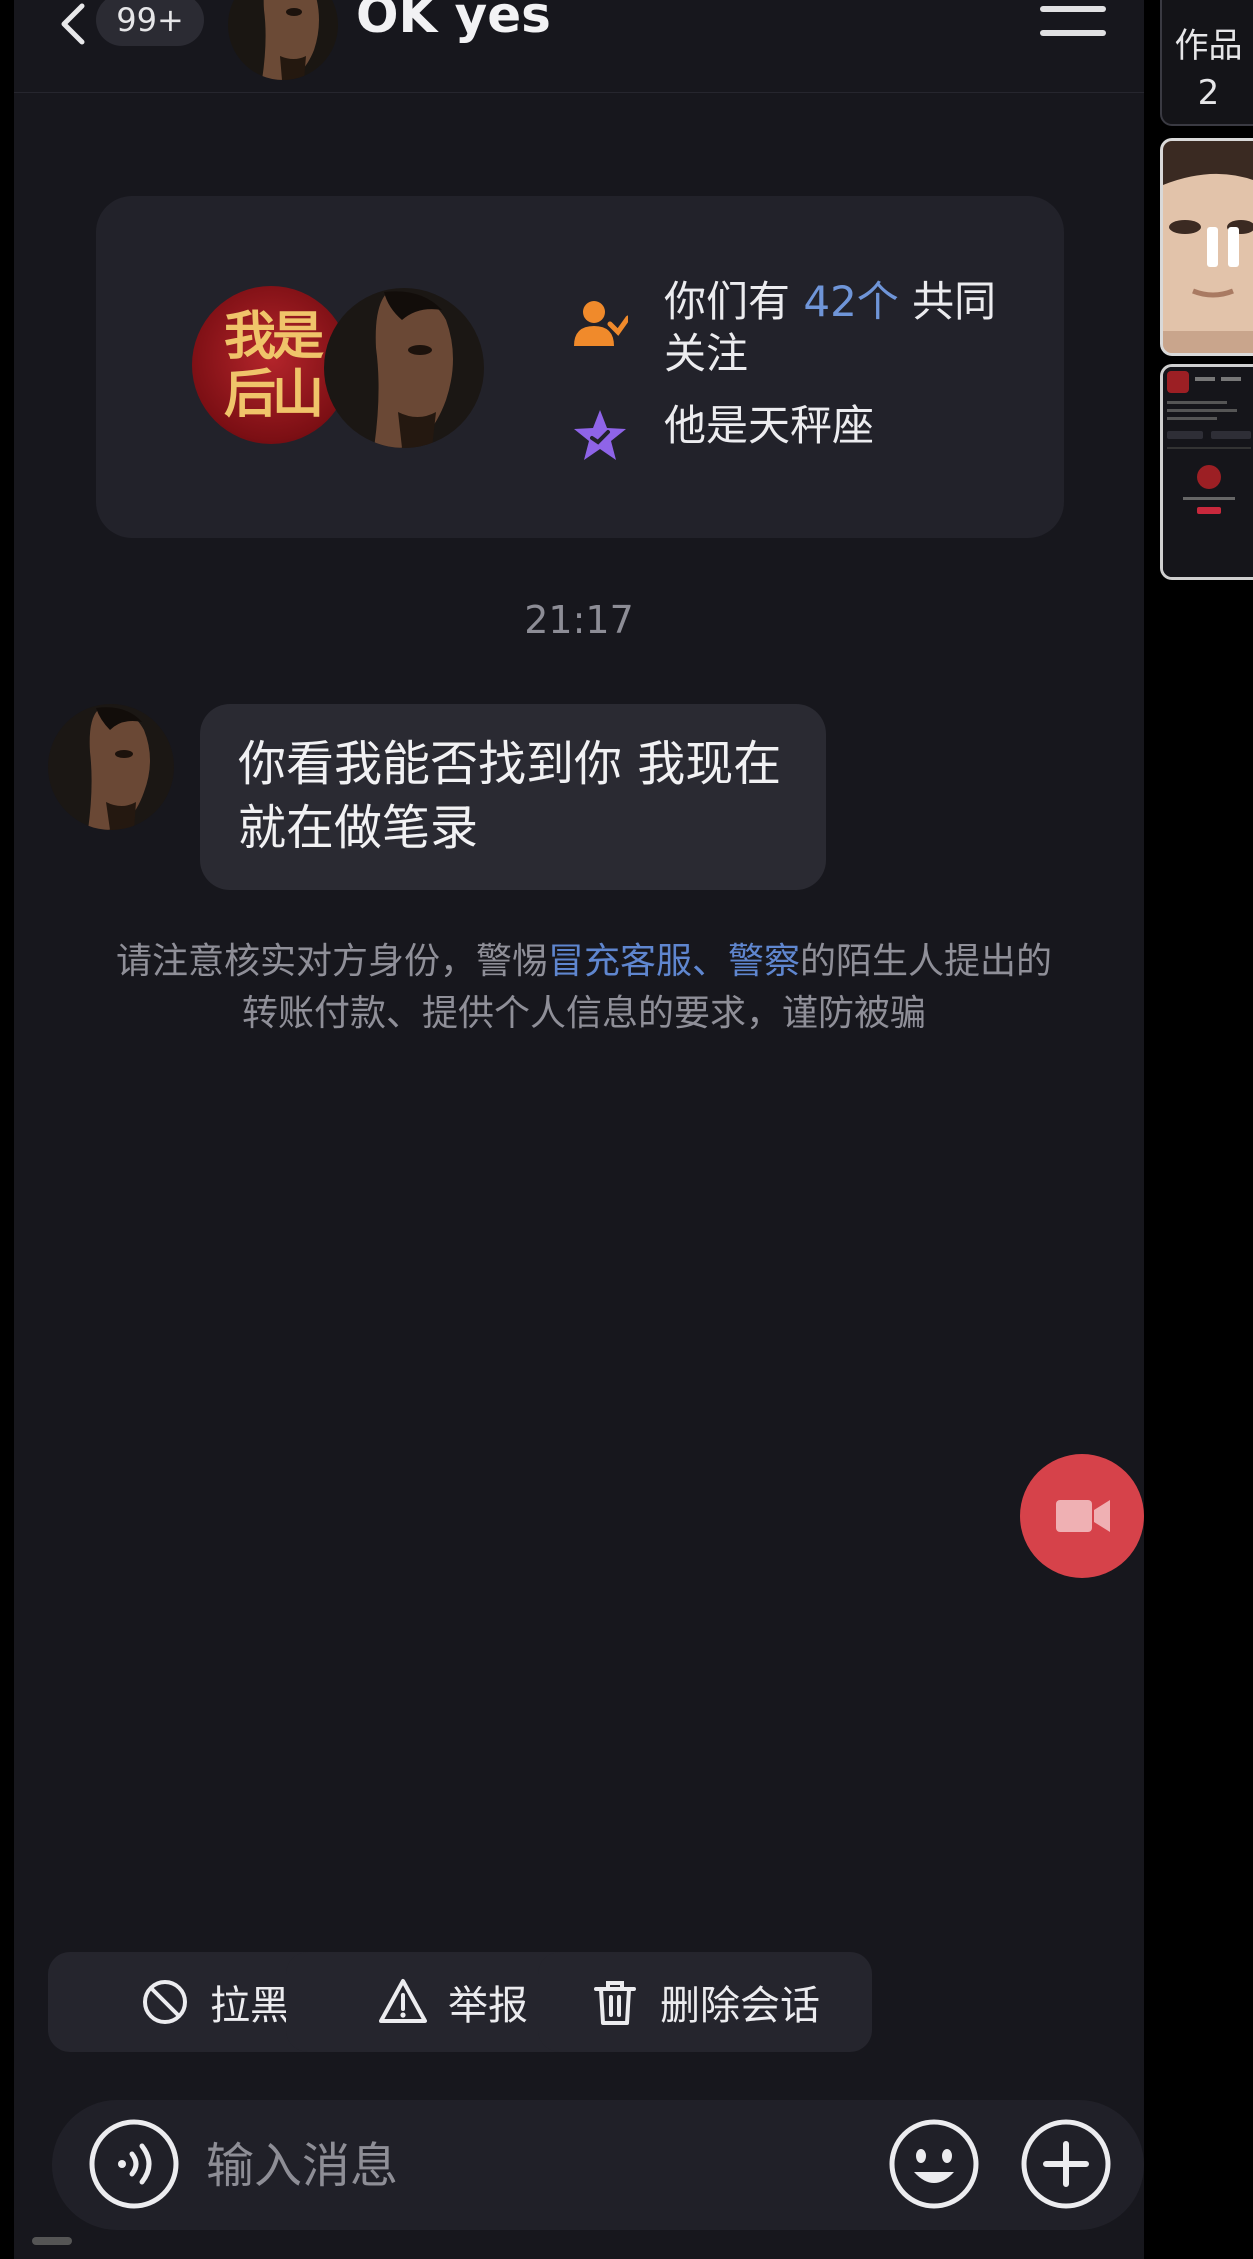 The width and height of the screenshot is (1253, 2259). I want to click on works-tab: 作品 2, so click(1206, 63).